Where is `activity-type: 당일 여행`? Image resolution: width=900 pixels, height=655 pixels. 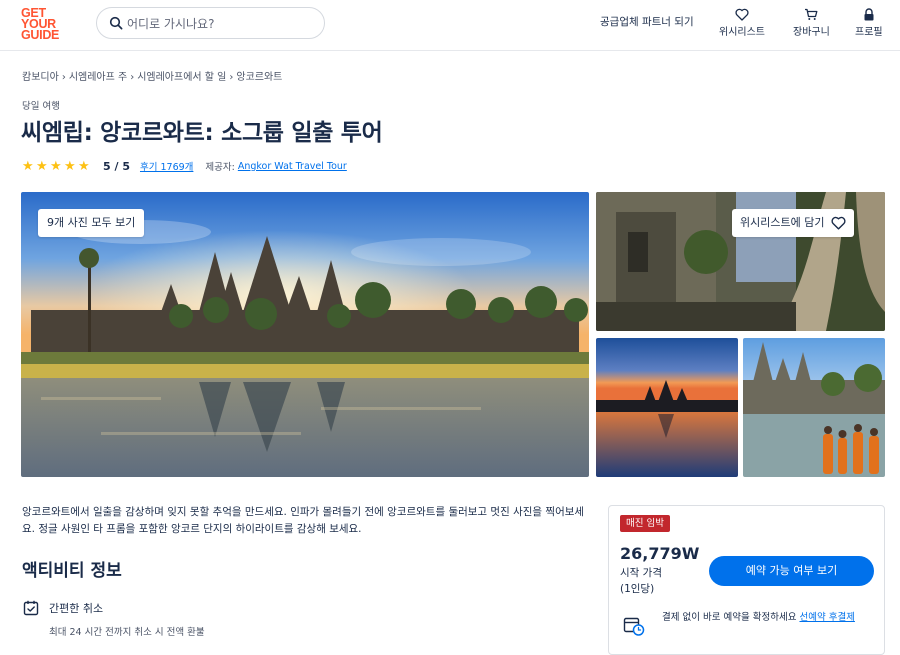
activity-type: 당일 여행 is located at coordinates (41, 106).